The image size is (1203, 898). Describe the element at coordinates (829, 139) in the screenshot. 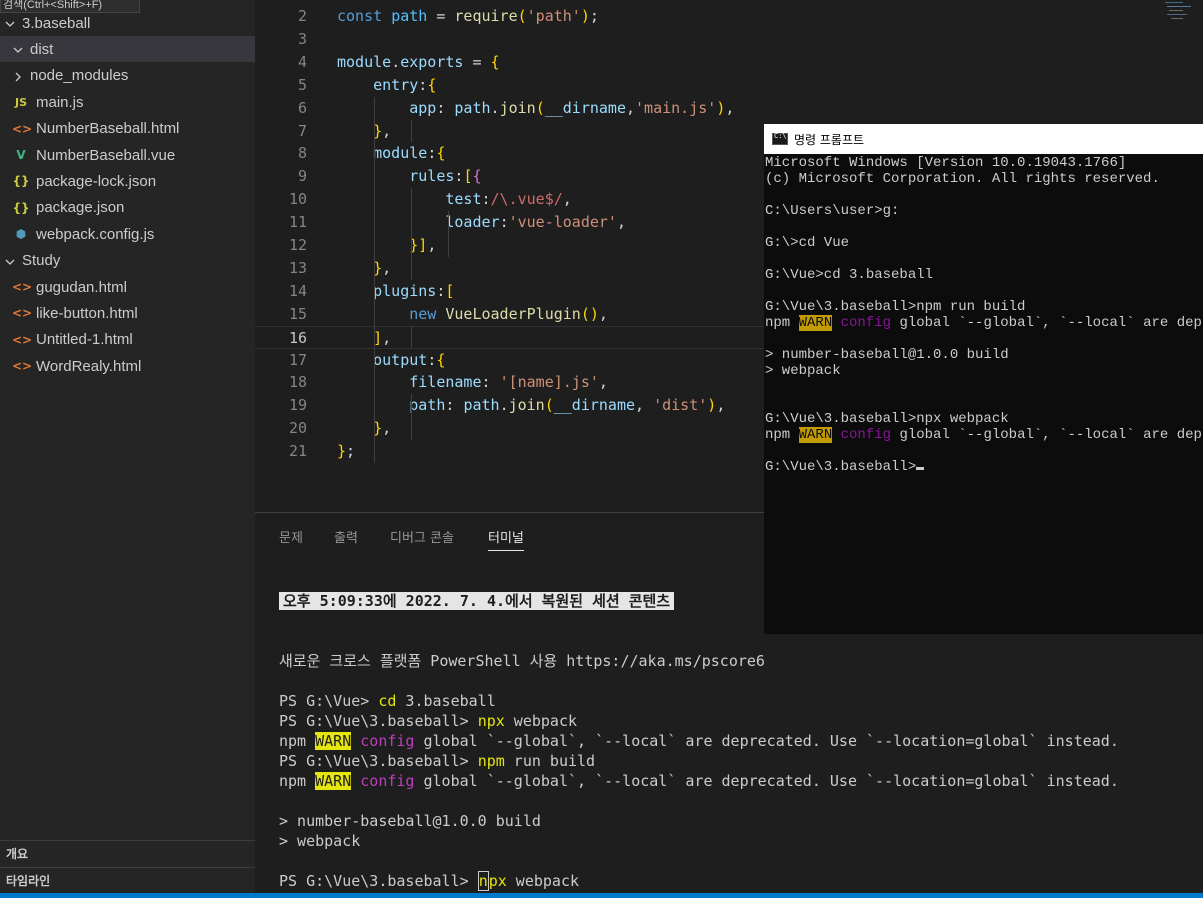

I see `cmd-title: 명령 프롬프트` at that location.